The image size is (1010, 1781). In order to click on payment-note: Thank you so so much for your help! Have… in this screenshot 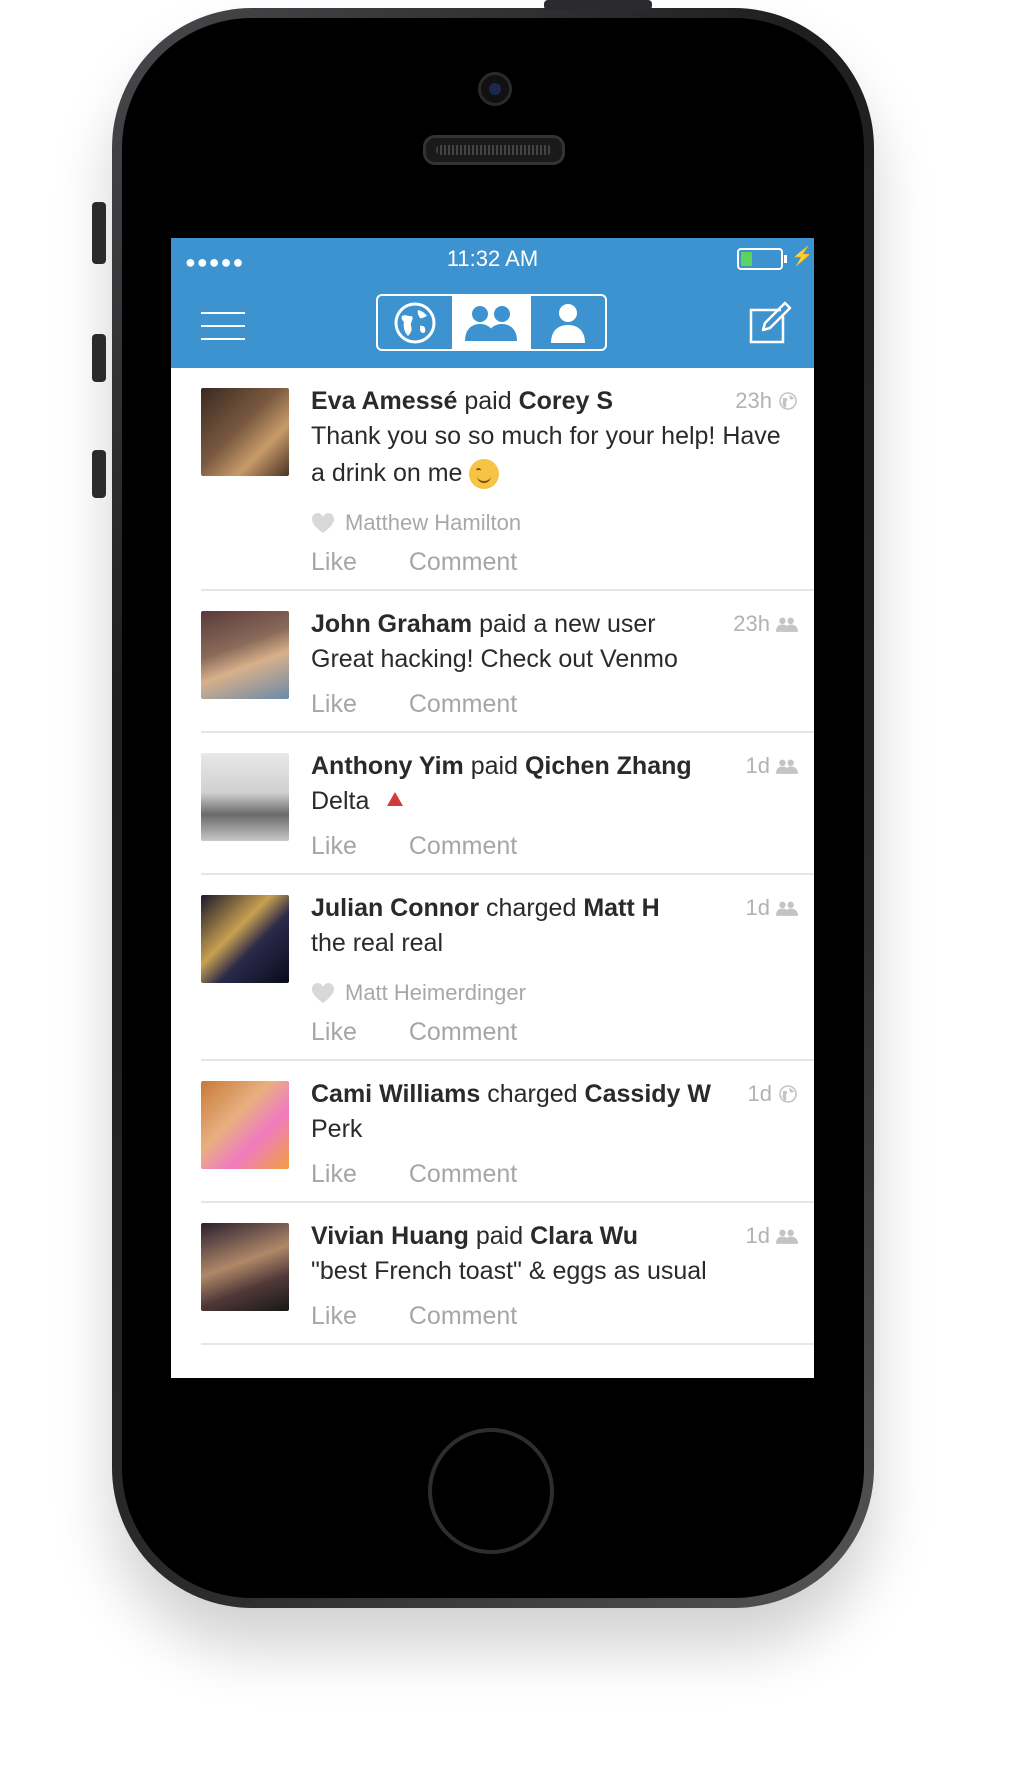, I will do `click(554, 455)`.